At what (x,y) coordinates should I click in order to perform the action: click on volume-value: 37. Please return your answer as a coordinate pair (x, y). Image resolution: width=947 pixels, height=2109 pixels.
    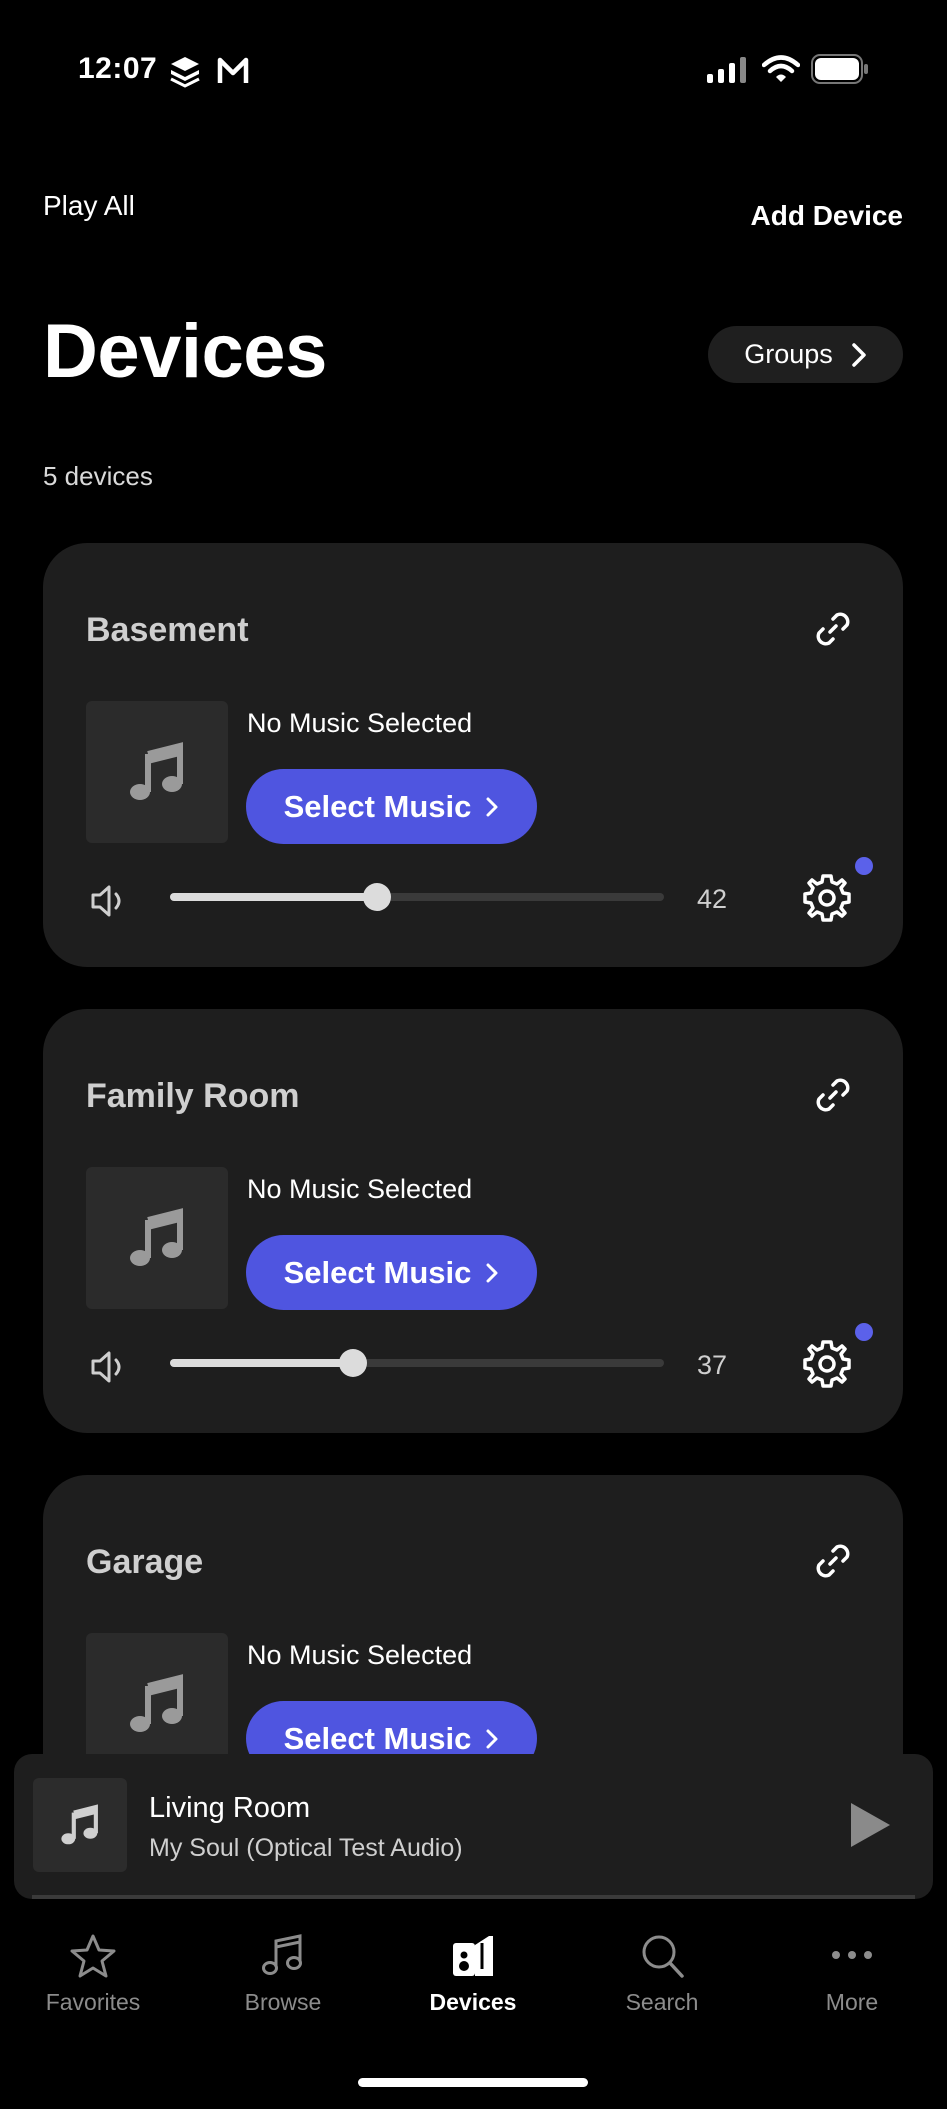
    Looking at the image, I should click on (712, 1365).